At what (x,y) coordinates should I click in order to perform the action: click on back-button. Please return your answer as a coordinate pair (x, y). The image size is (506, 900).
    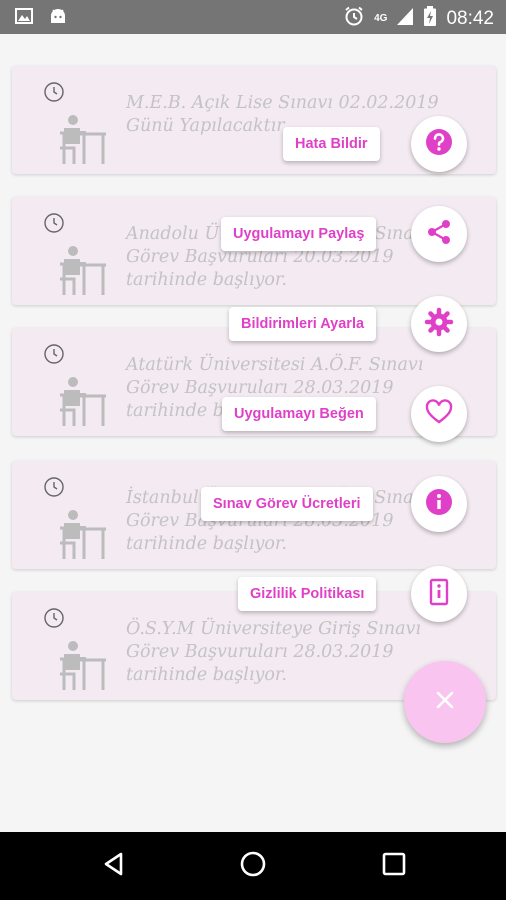
    Looking at the image, I should click on (114, 866).